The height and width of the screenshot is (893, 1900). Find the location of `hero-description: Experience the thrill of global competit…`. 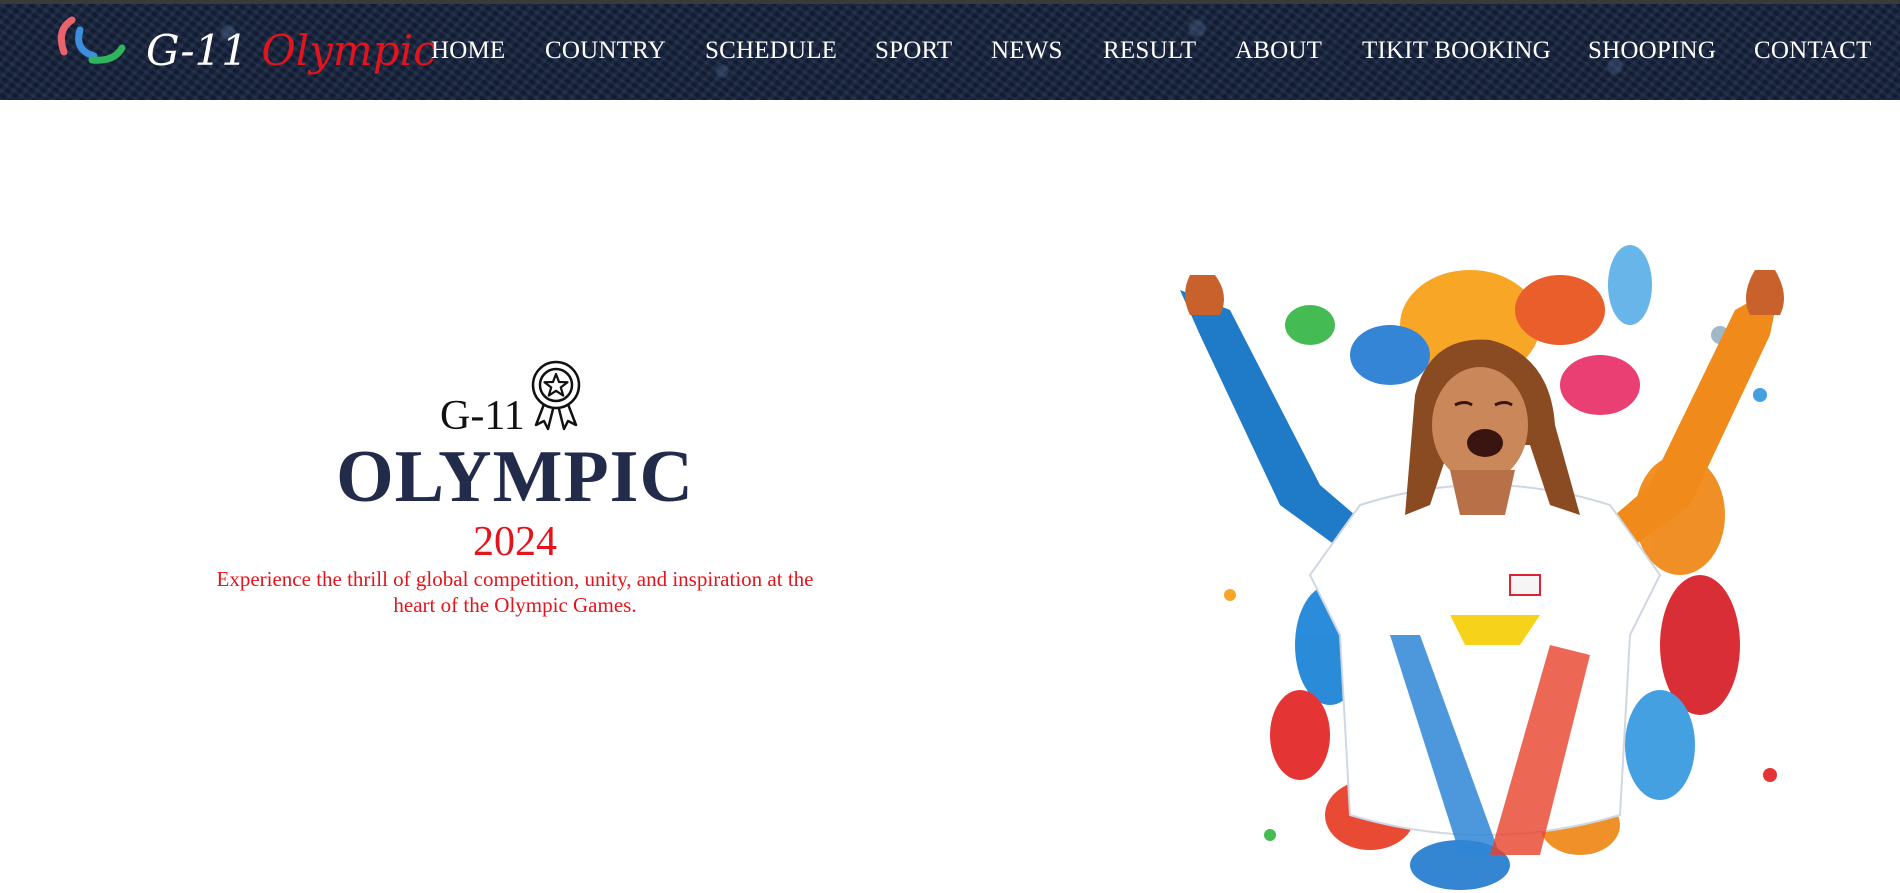

hero-description: Experience the thrill of global competit… is located at coordinates (515, 592).